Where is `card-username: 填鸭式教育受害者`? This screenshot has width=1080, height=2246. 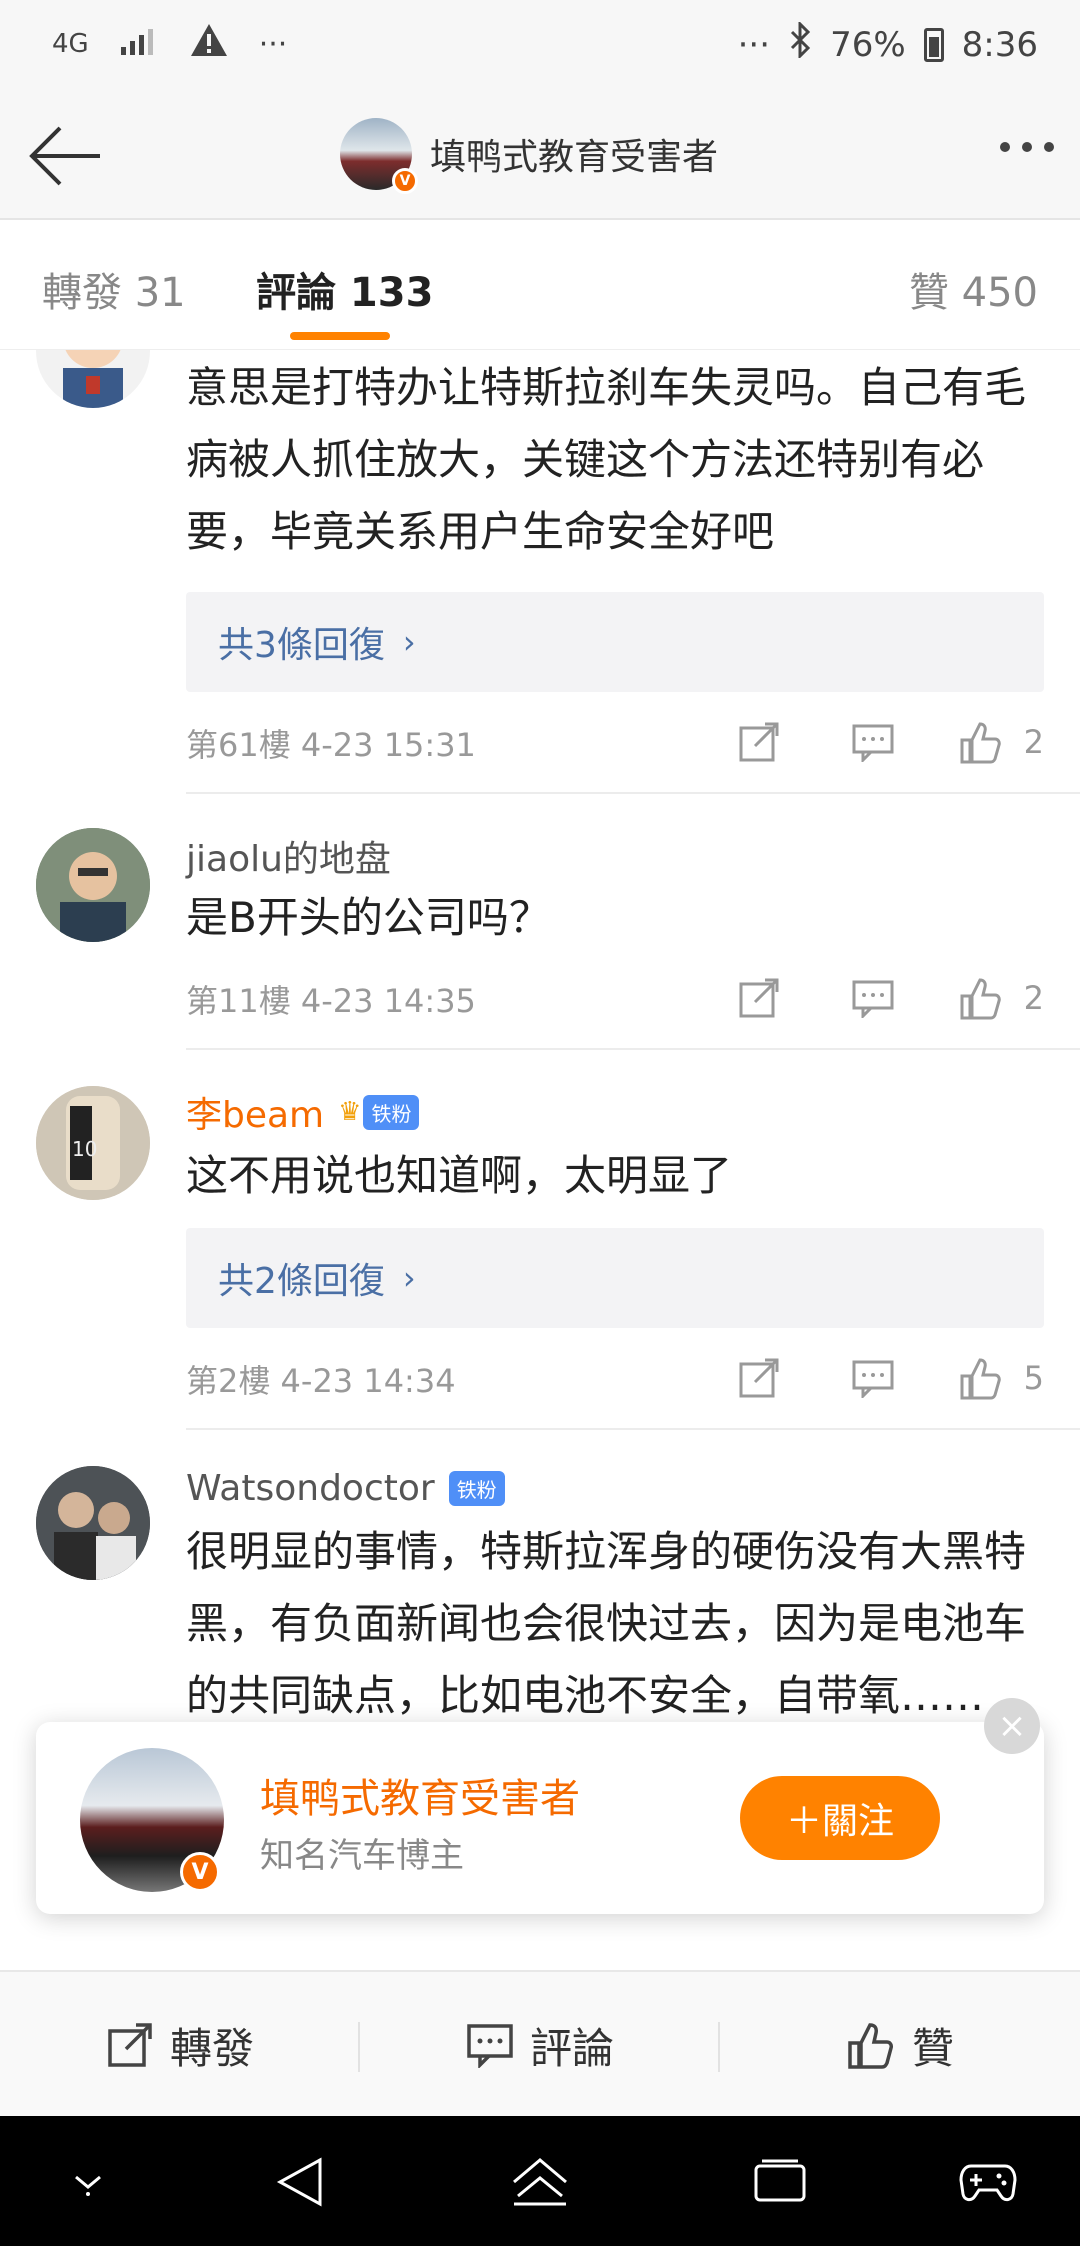 card-username: 填鸭式教育受害者 is located at coordinates (420, 1795).